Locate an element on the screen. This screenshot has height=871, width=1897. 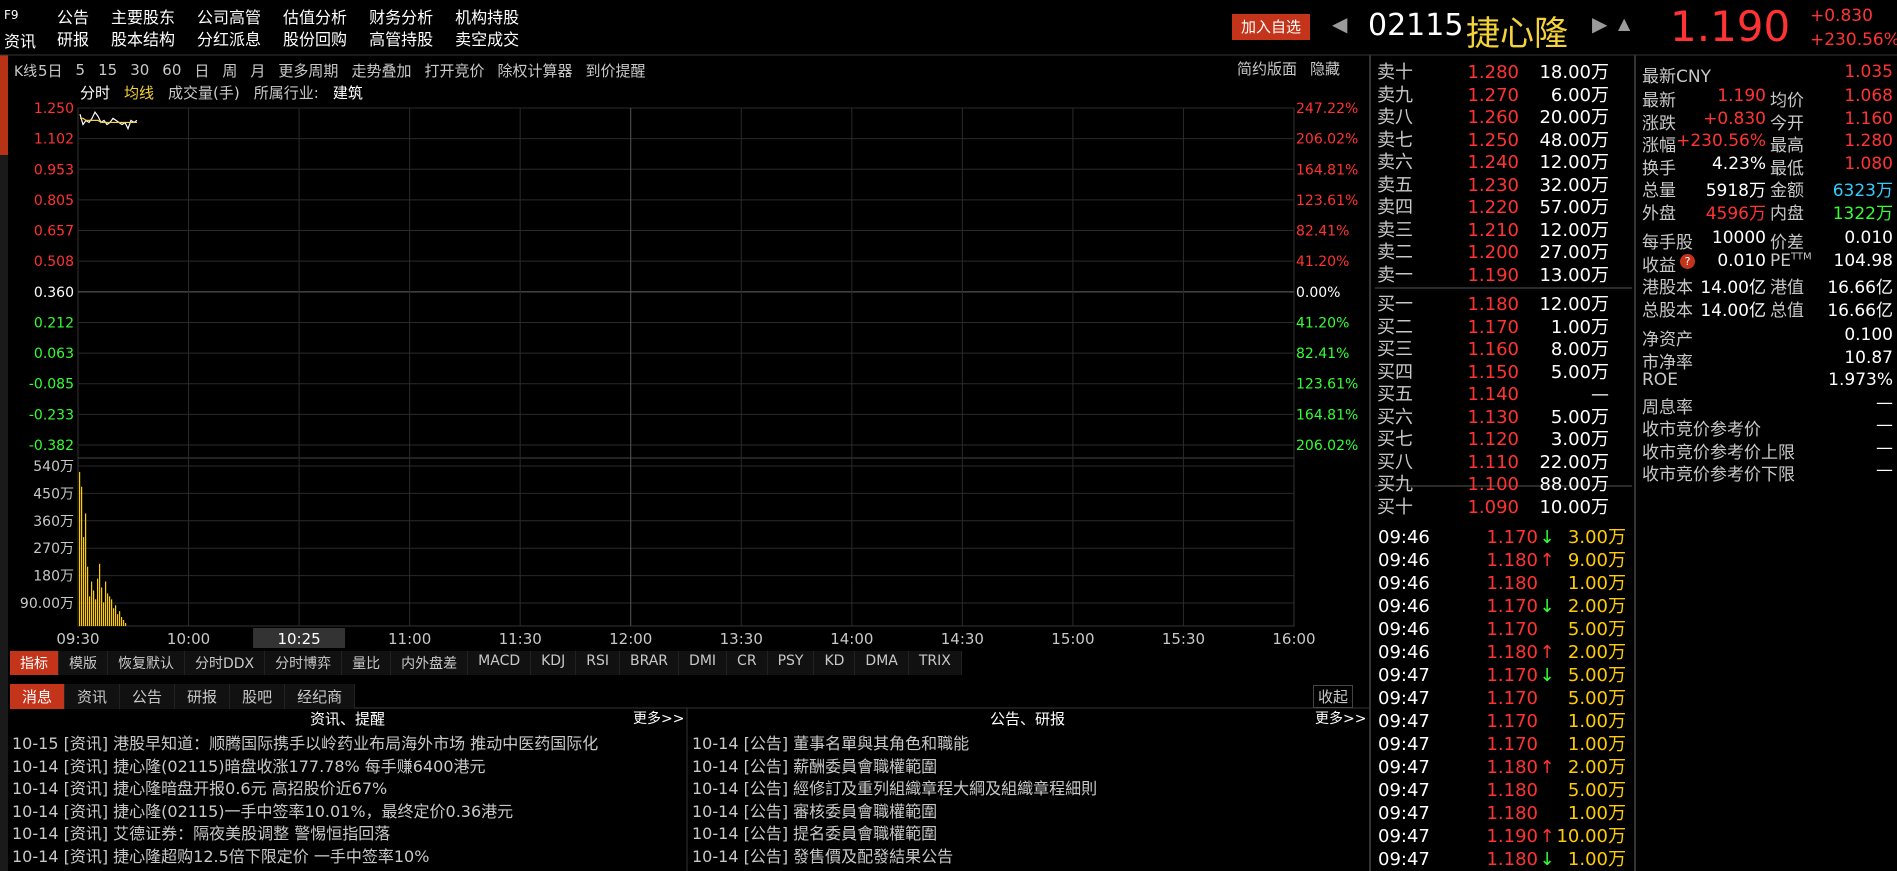
x-tick: 15:00 is located at coordinates (1072, 639).